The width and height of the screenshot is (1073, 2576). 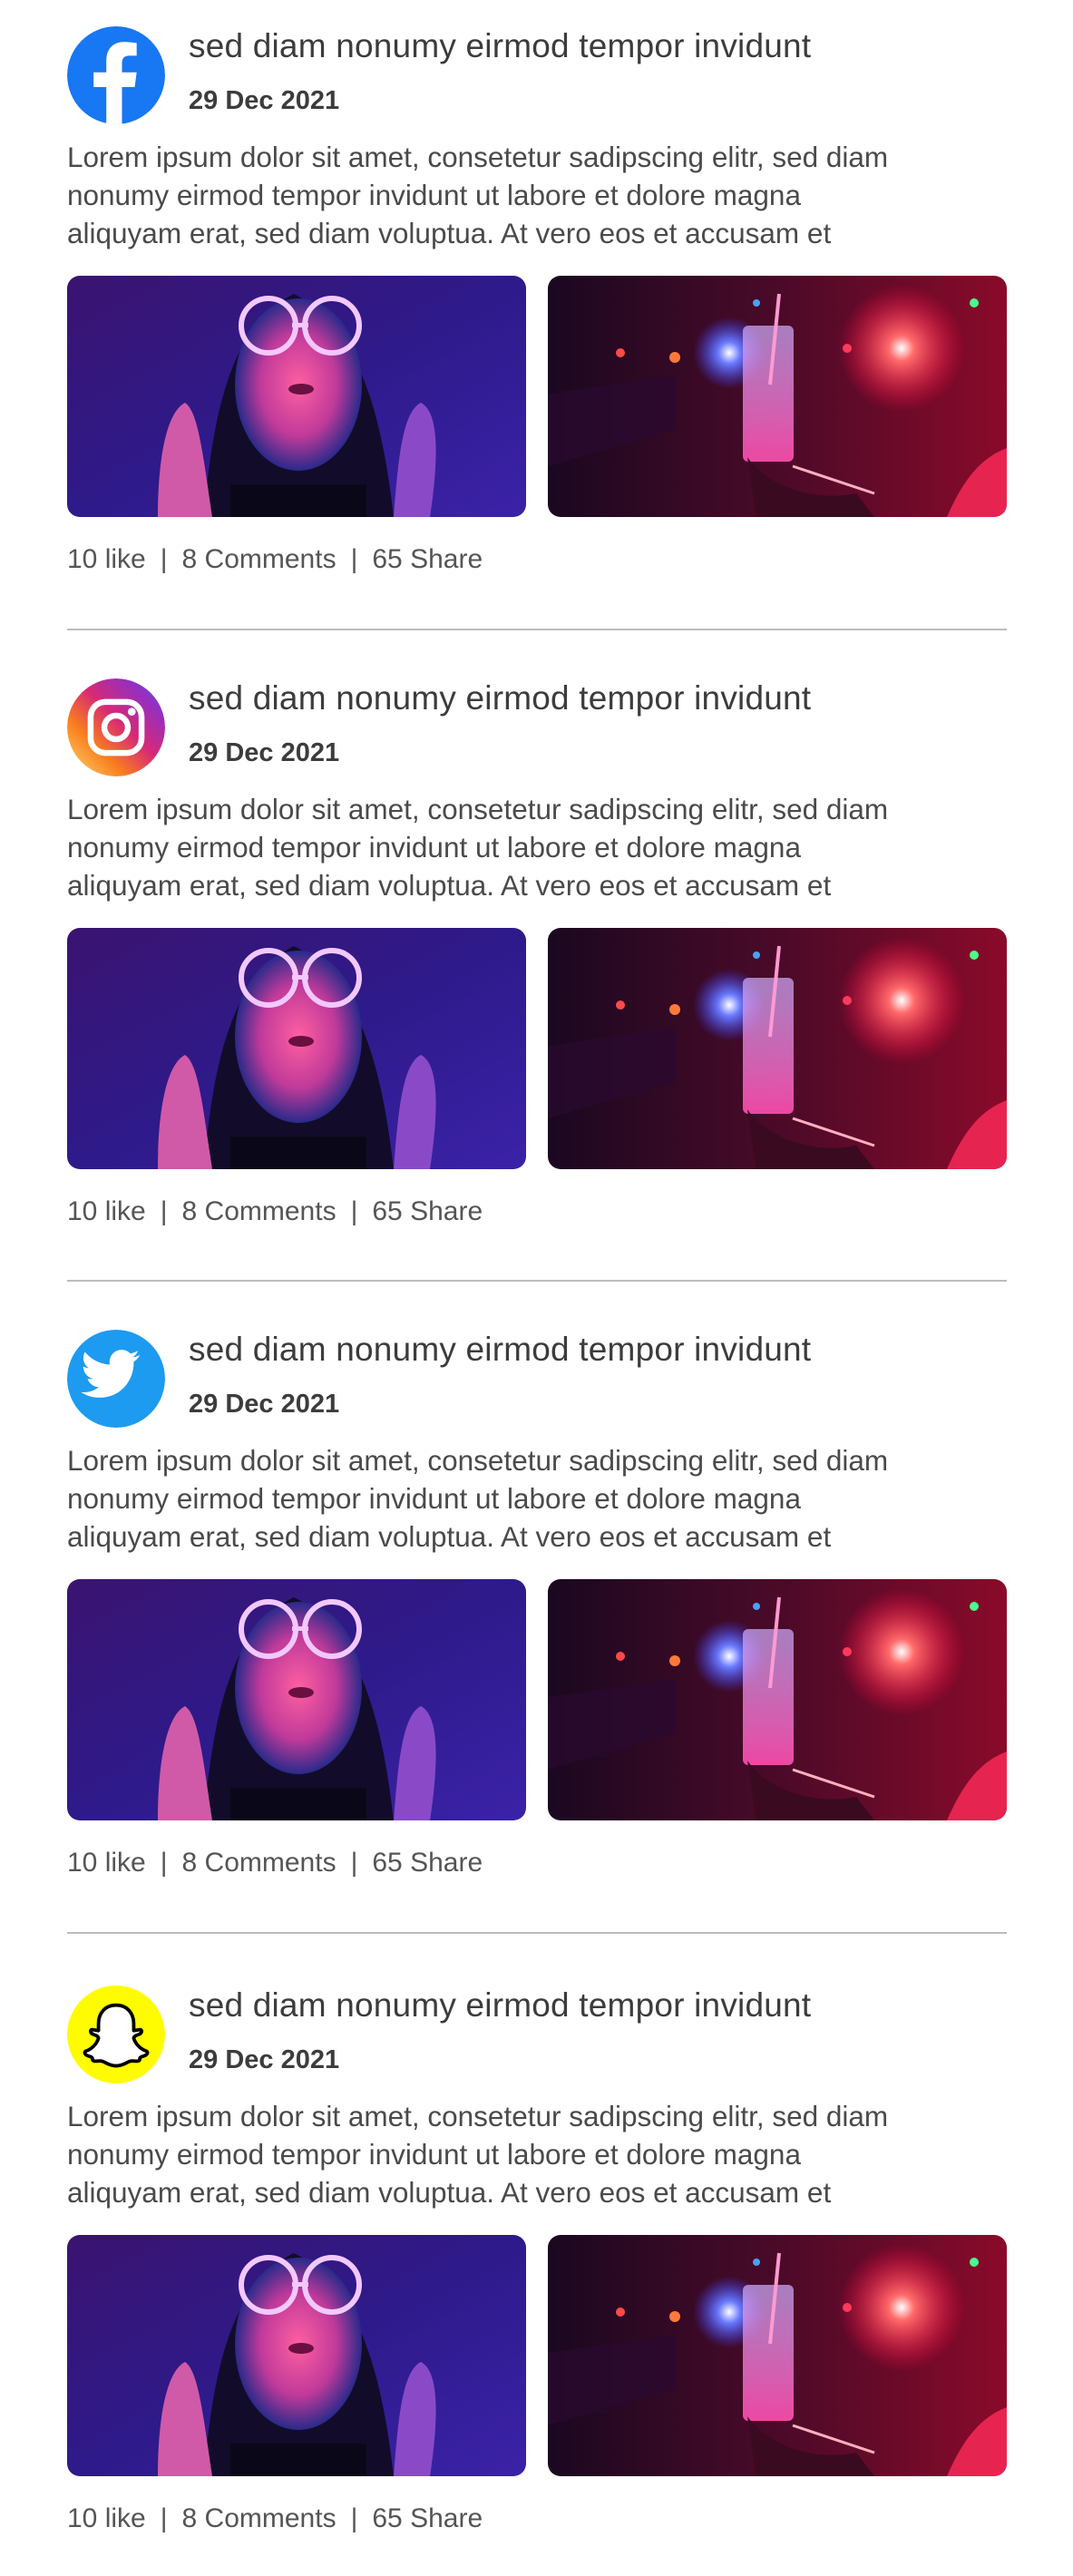 What do you see at coordinates (116, 1379) in the screenshot?
I see `twitter-icon` at bounding box center [116, 1379].